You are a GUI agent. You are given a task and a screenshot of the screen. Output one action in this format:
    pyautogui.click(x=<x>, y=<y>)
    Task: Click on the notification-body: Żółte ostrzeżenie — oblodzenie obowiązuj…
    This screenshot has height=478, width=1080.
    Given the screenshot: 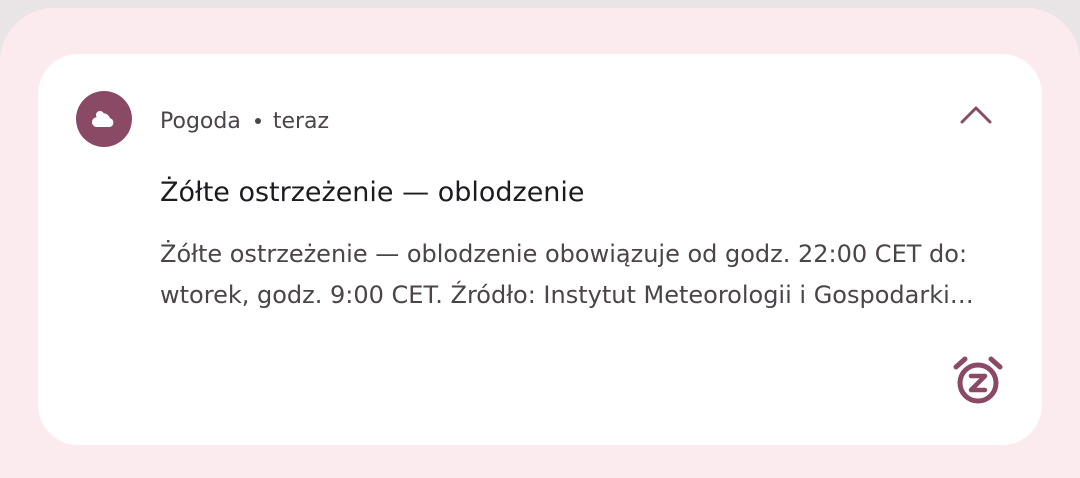 What is the action you would take?
    pyautogui.click(x=564, y=274)
    